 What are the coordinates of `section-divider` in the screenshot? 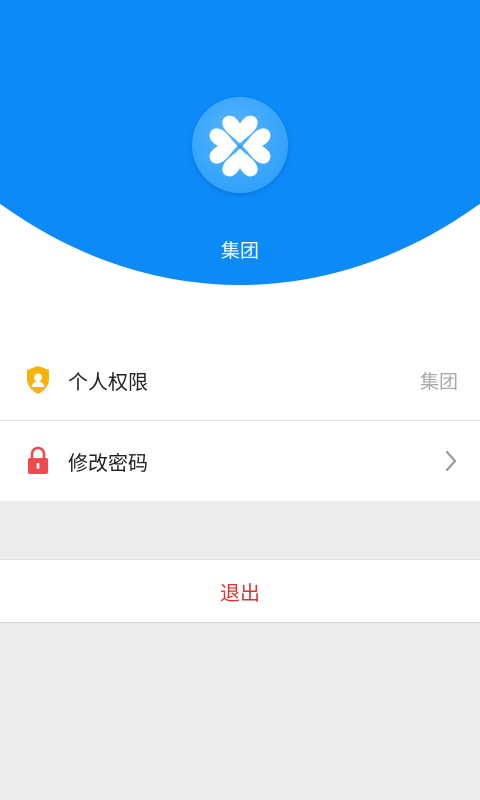 It's located at (240, 530).